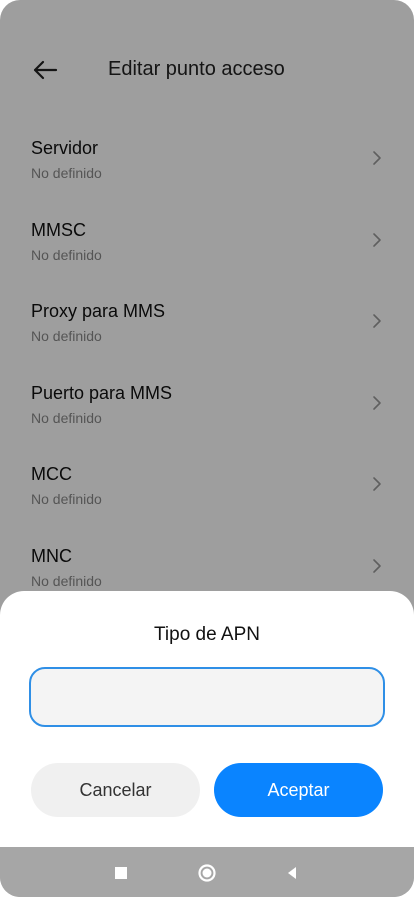 The width and height of the screenshot is (414, 897). I want to click on dialog-title: Tipo de APN, so click(207, 634).